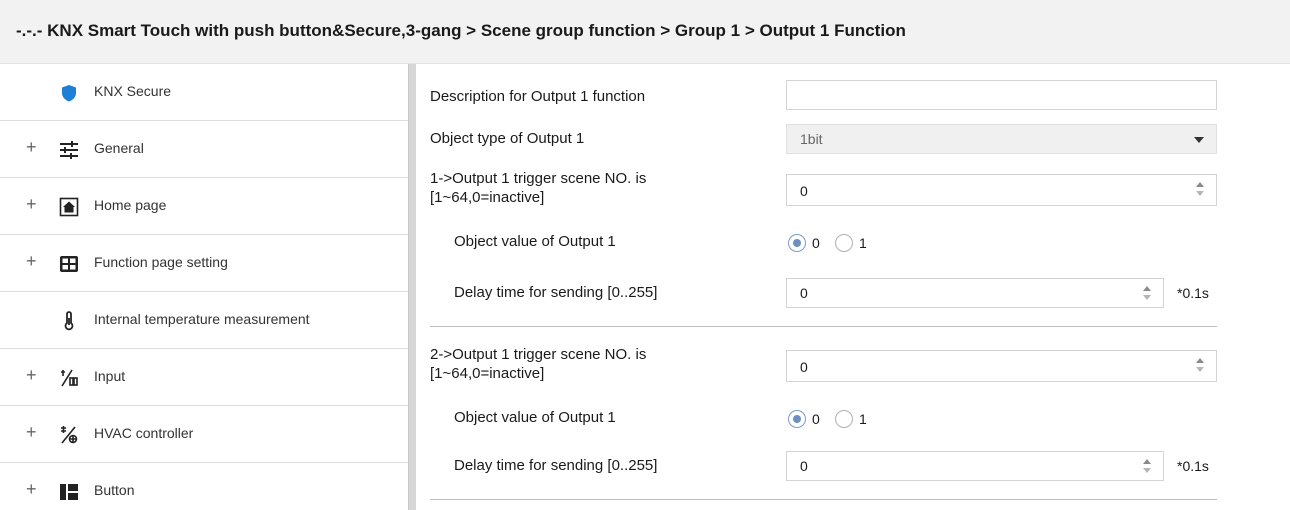 This screenshot has height=510, width=1290. What do you see at coordinates (69, 435) in the screenshot?
I see `hvac-icon` at bounding box center [69, 435].